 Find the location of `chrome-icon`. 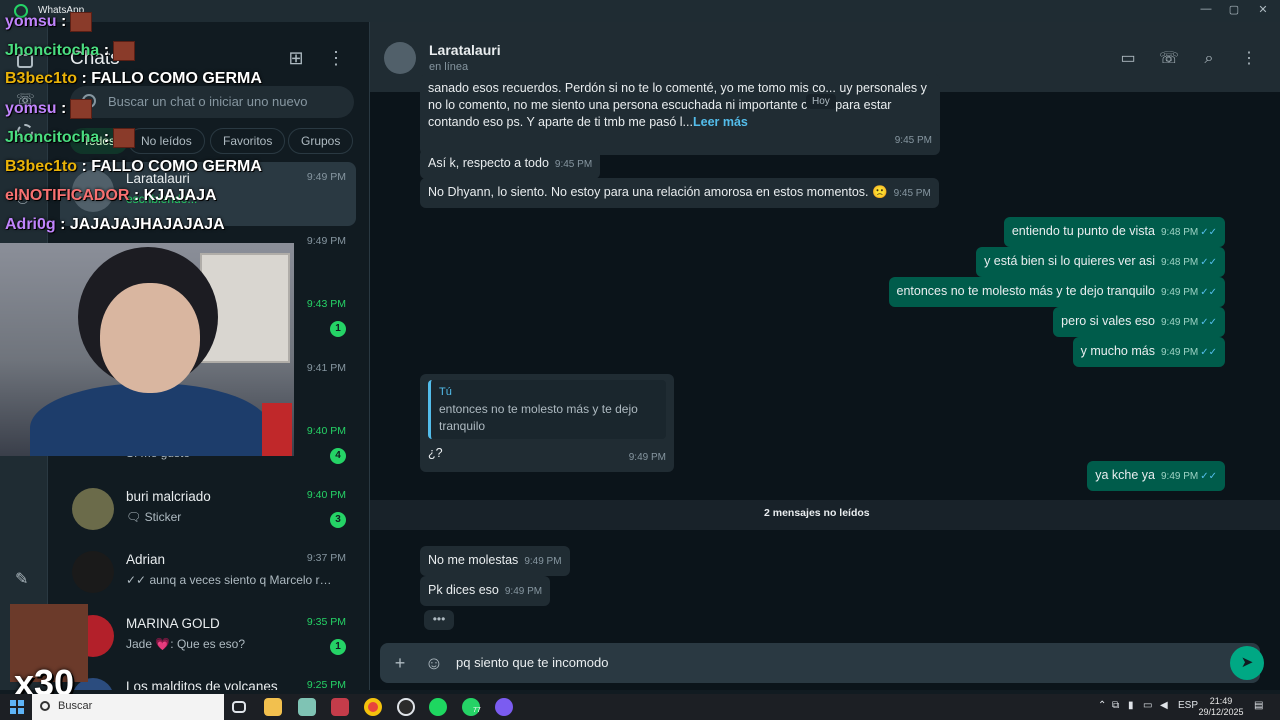

chrome-icon is located at coordinates (373, 707).